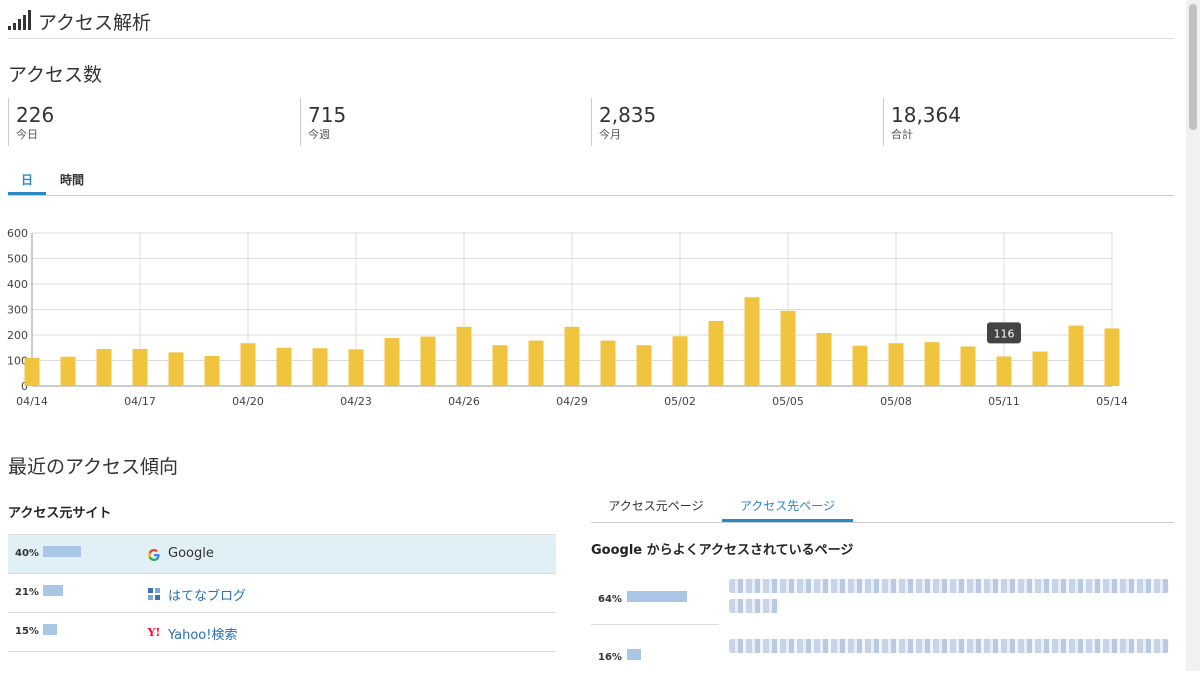  I want to click on stat-value: 226, so click(35, 115).